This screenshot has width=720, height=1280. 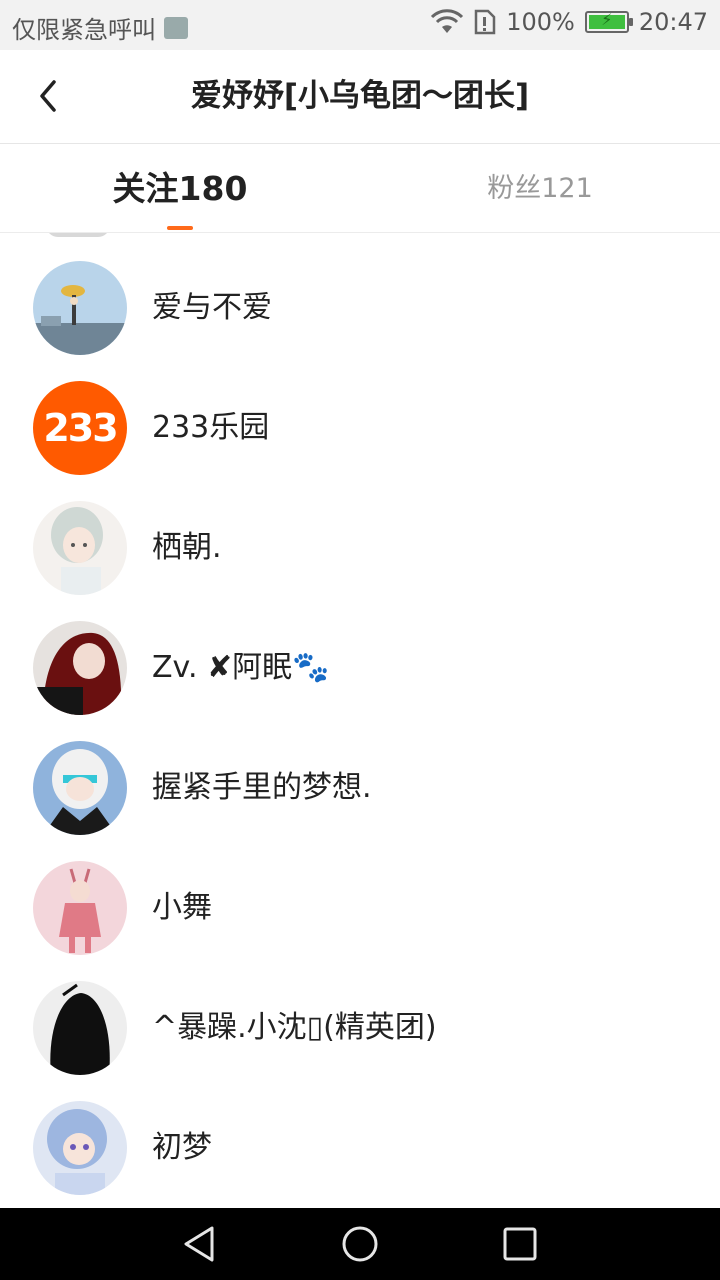 What do you see at coordinates (262, 787) in the screenshot?
I see `user-name: 握紧手里的梦想.` at bounding box center [262, 787].